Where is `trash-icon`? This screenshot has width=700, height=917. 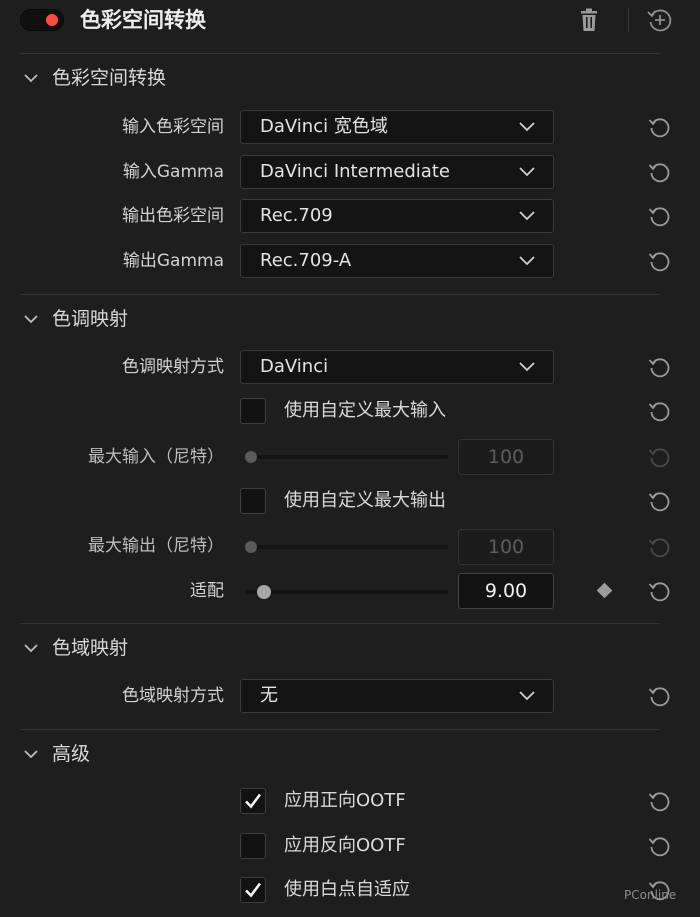 trash-icon is located at coordinates (589, 20).